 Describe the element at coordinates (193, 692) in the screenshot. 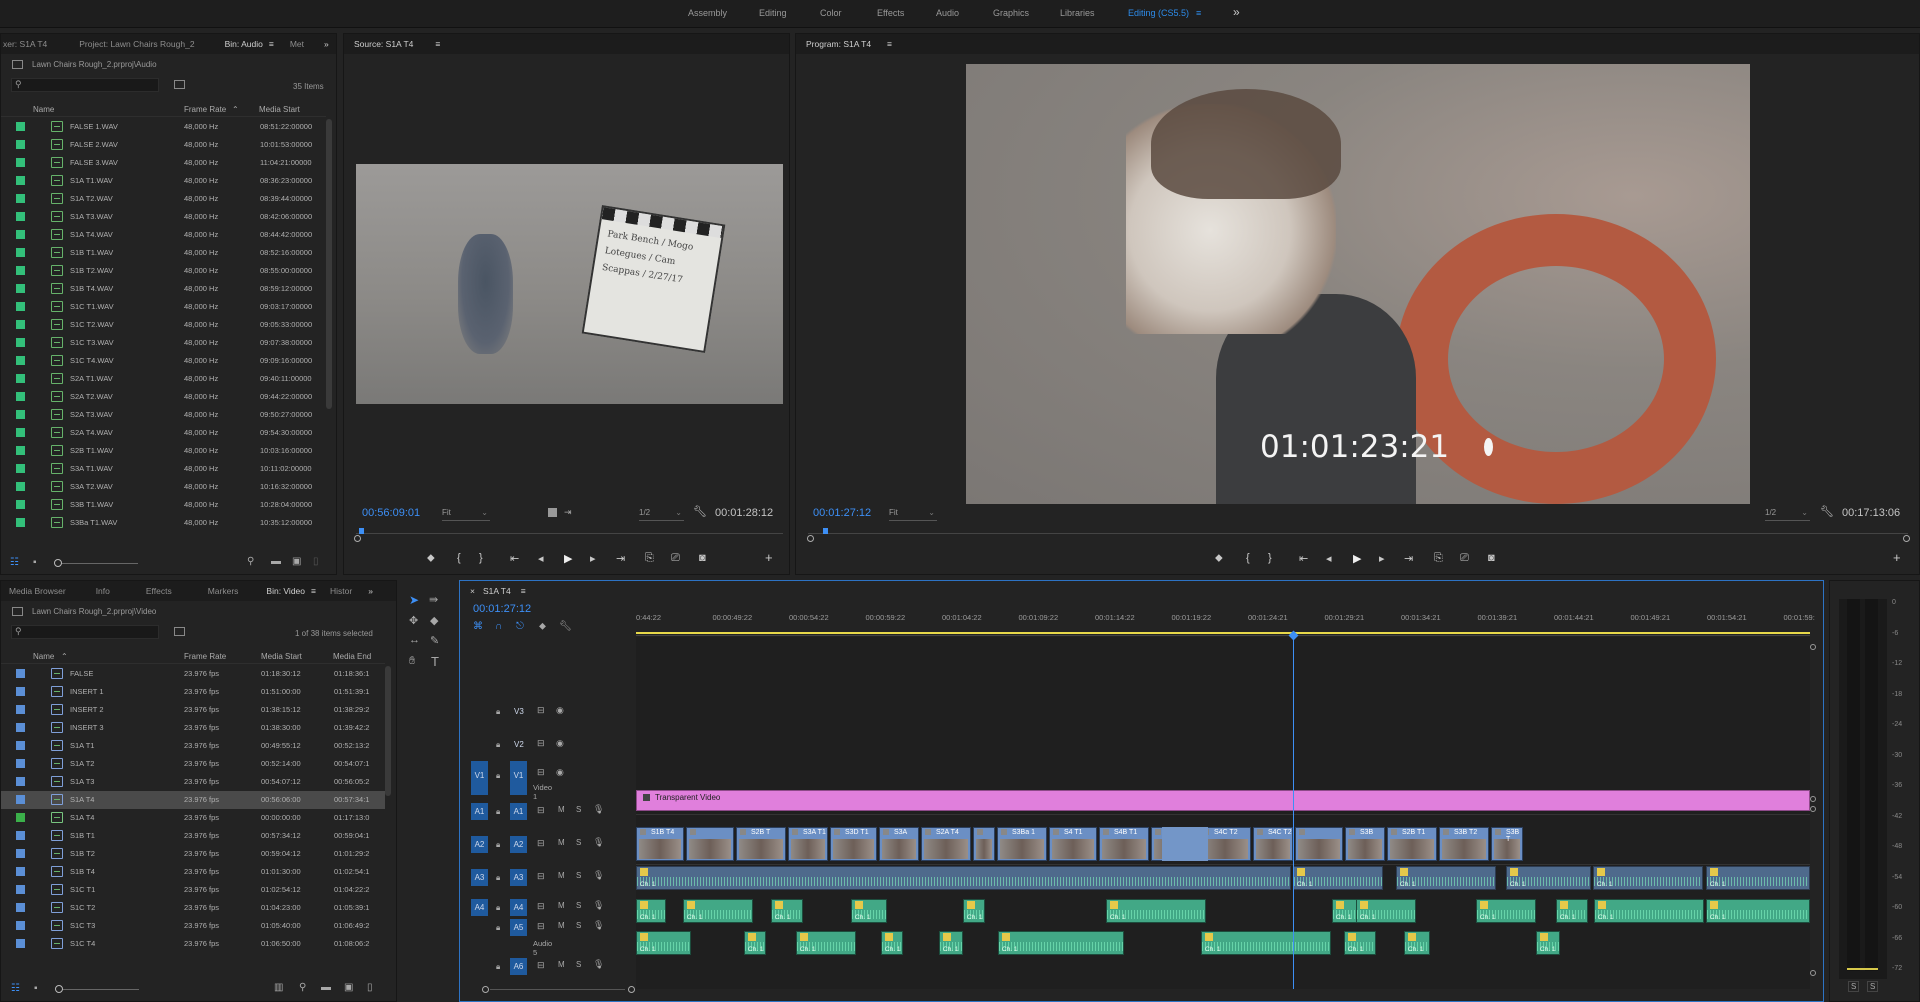

I see `list-item: INSERT 1 23.976 fps 01:51:00:00 01:51:39:1` at that location.